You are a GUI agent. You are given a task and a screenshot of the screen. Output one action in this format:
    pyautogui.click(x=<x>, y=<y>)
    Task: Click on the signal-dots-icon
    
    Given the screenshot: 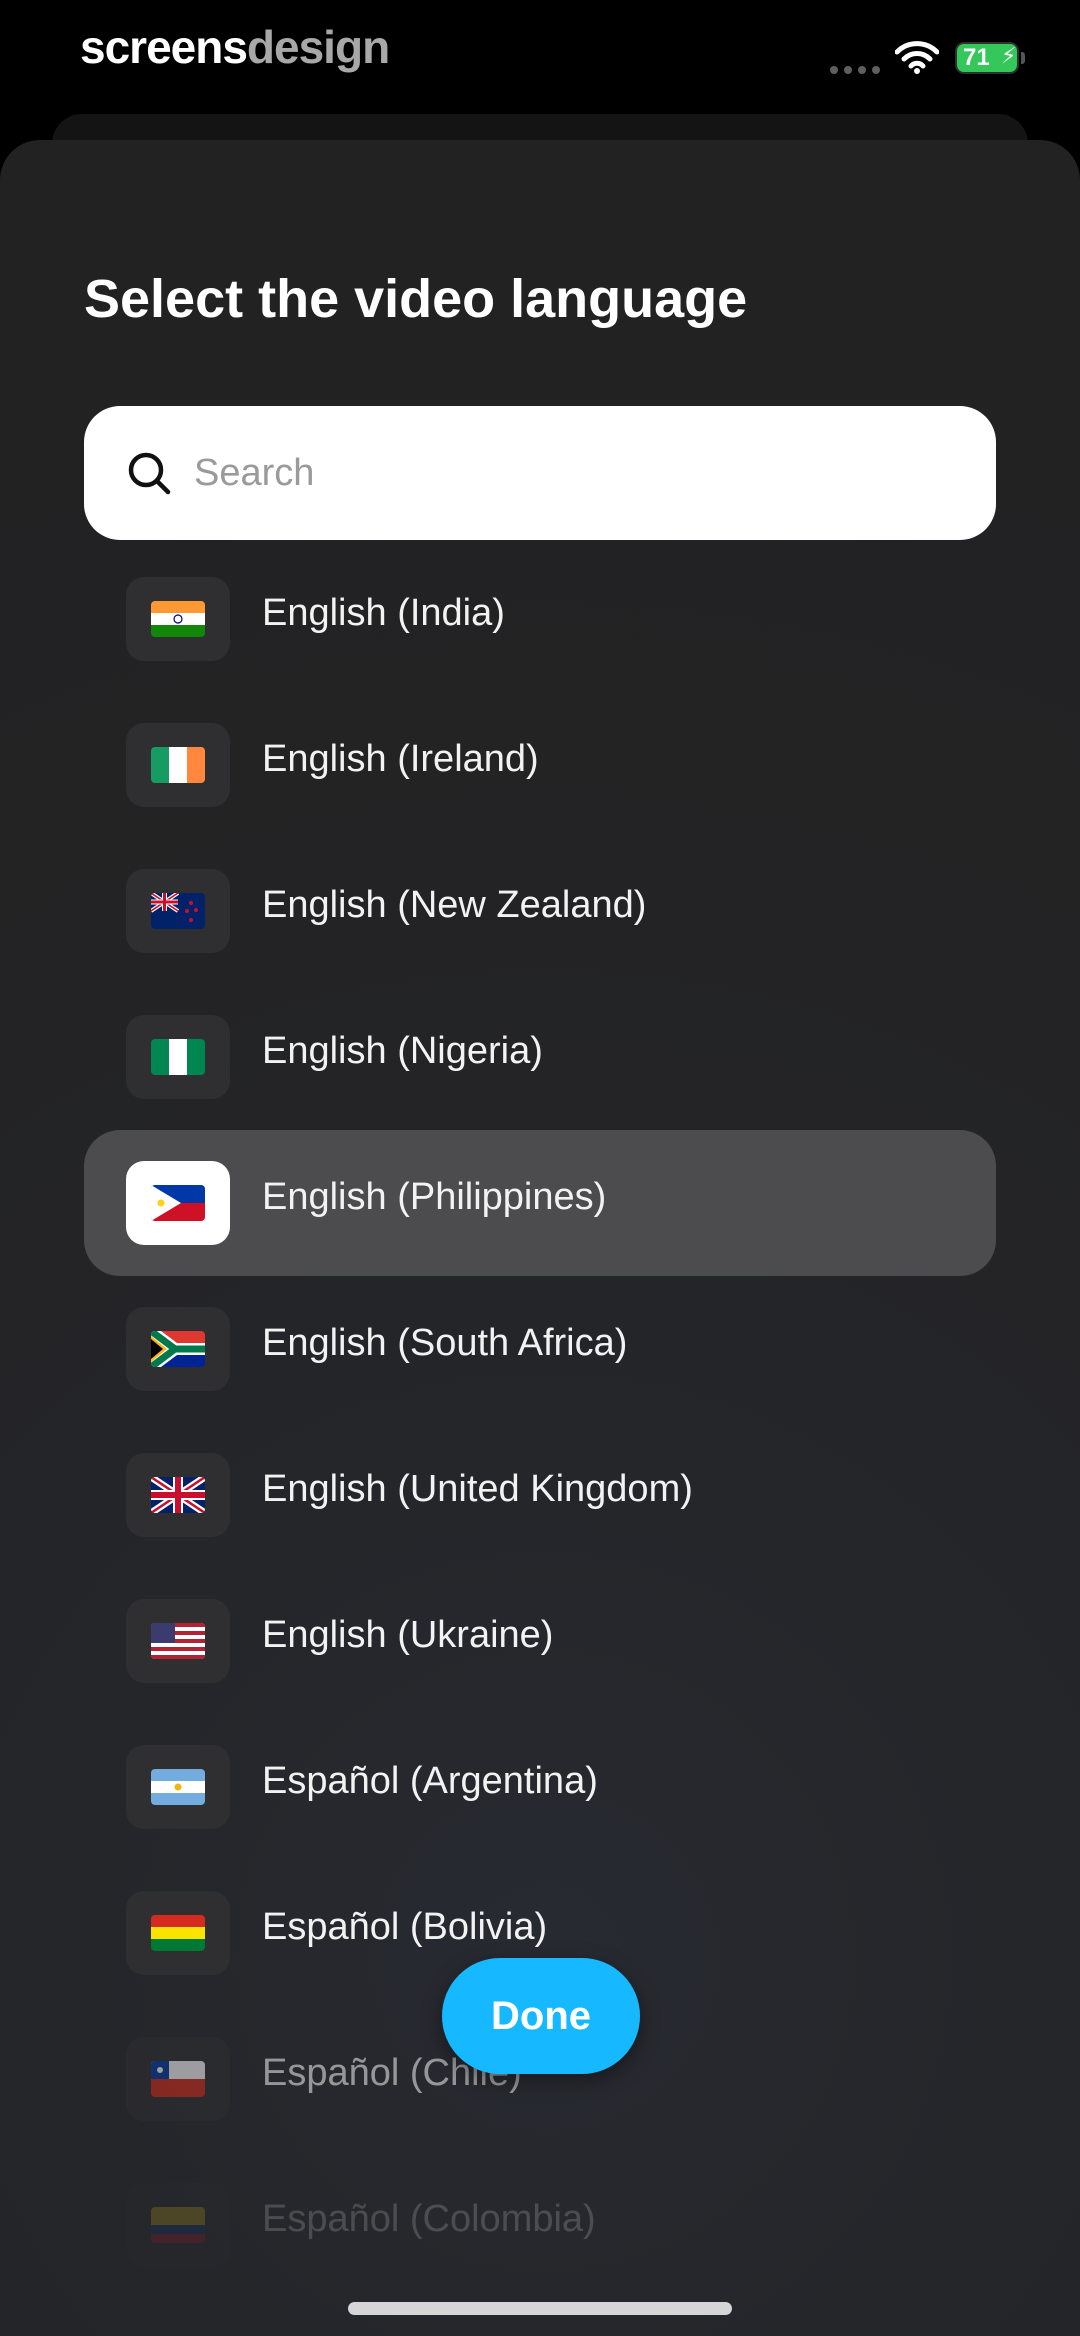 What is the action you would take?
    pyautogui.click(x=855, y=70)
    